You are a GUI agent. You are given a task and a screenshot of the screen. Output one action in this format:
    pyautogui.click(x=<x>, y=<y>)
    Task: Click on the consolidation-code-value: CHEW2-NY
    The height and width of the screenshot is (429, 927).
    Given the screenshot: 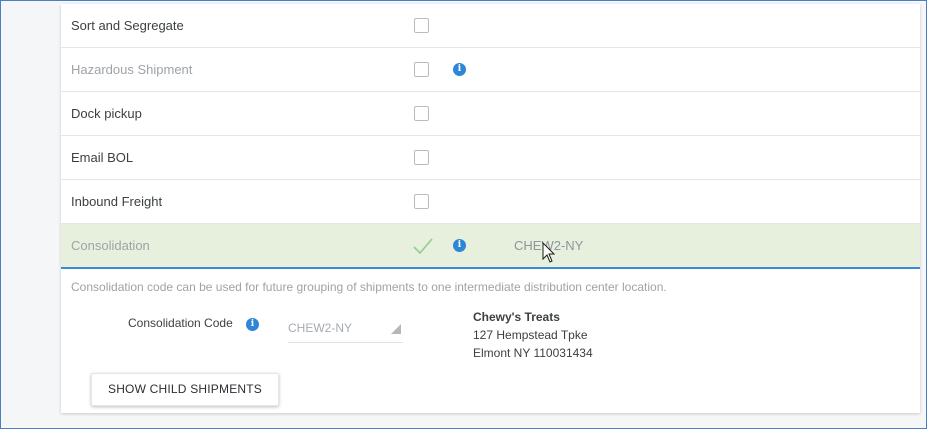 What is the action you would take?
    pyautogui.click(x=320, y=328)
    